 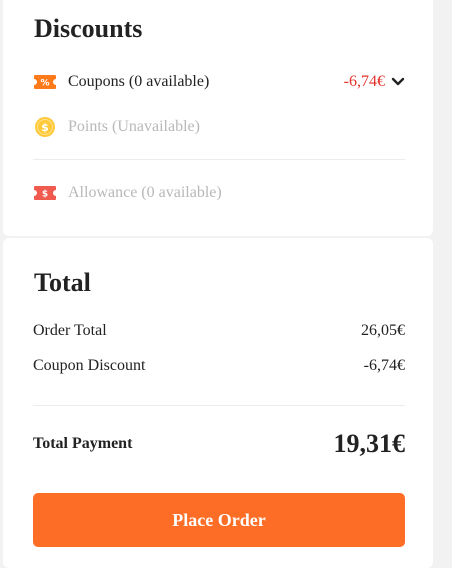 I want to click on total-payment-value: 19,31€, so click(x=369, y=443).